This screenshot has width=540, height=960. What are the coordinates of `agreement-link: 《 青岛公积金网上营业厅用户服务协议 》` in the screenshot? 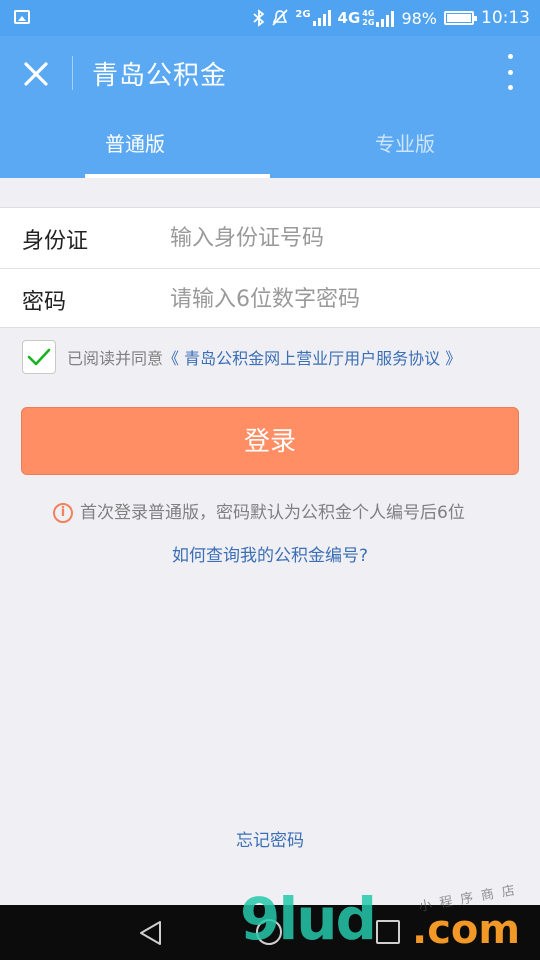 It's located at (312, 357).